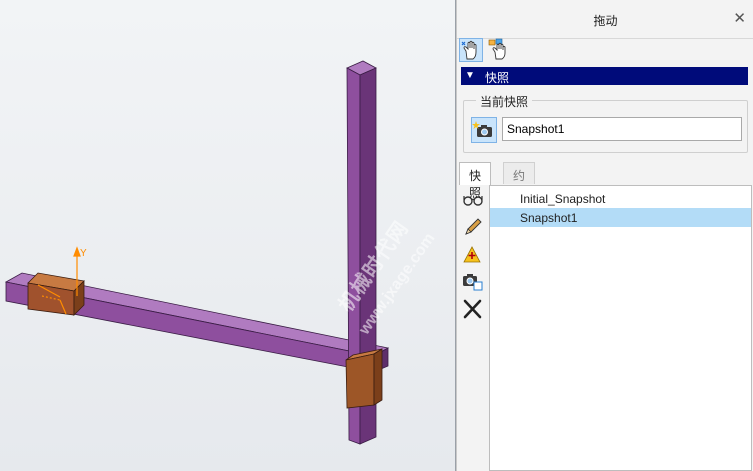  I want to click on collapse-triangle-icon: ▼, so click(470, 75).